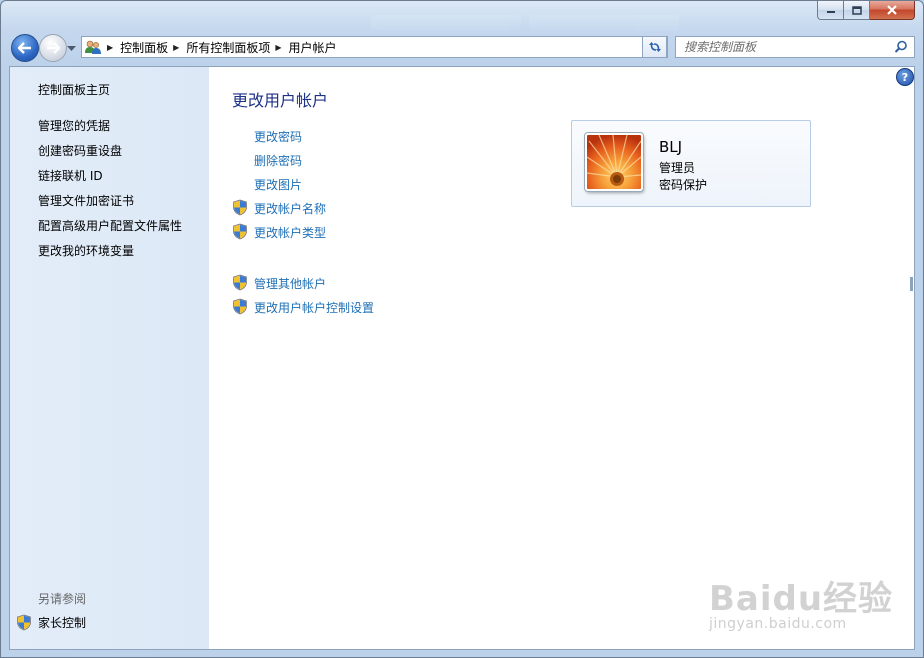  I want to click on arrow-right-icon, so click(53, 48).